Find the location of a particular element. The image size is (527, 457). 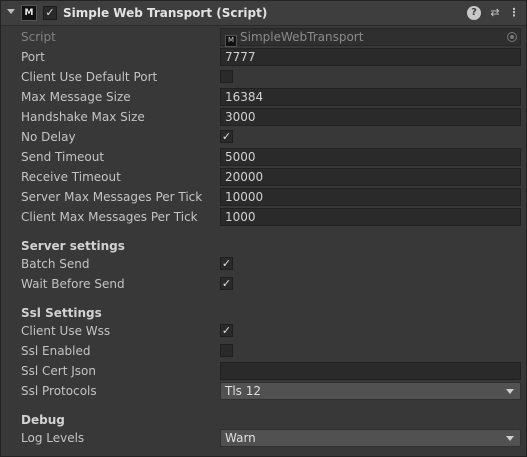

wait-before-send-checkbox: ✓ is located at coordinates (226, 283).